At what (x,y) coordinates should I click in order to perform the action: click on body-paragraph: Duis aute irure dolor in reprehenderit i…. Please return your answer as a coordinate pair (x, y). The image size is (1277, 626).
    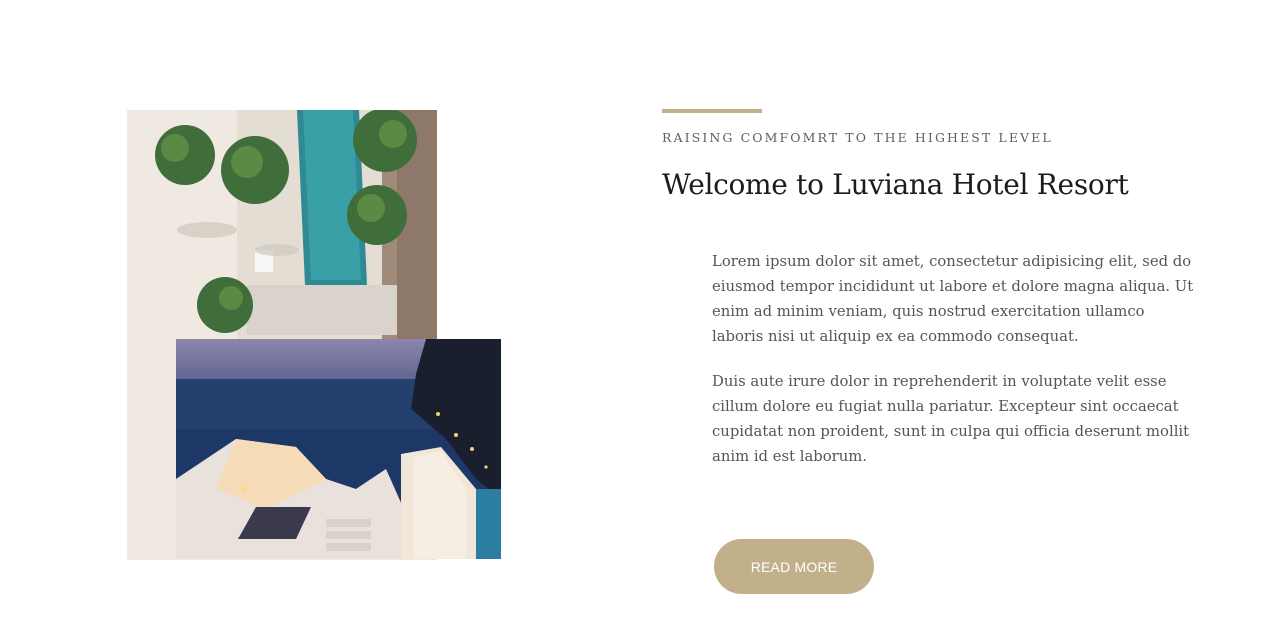
    Looking at the image, I should click on (951, 419).